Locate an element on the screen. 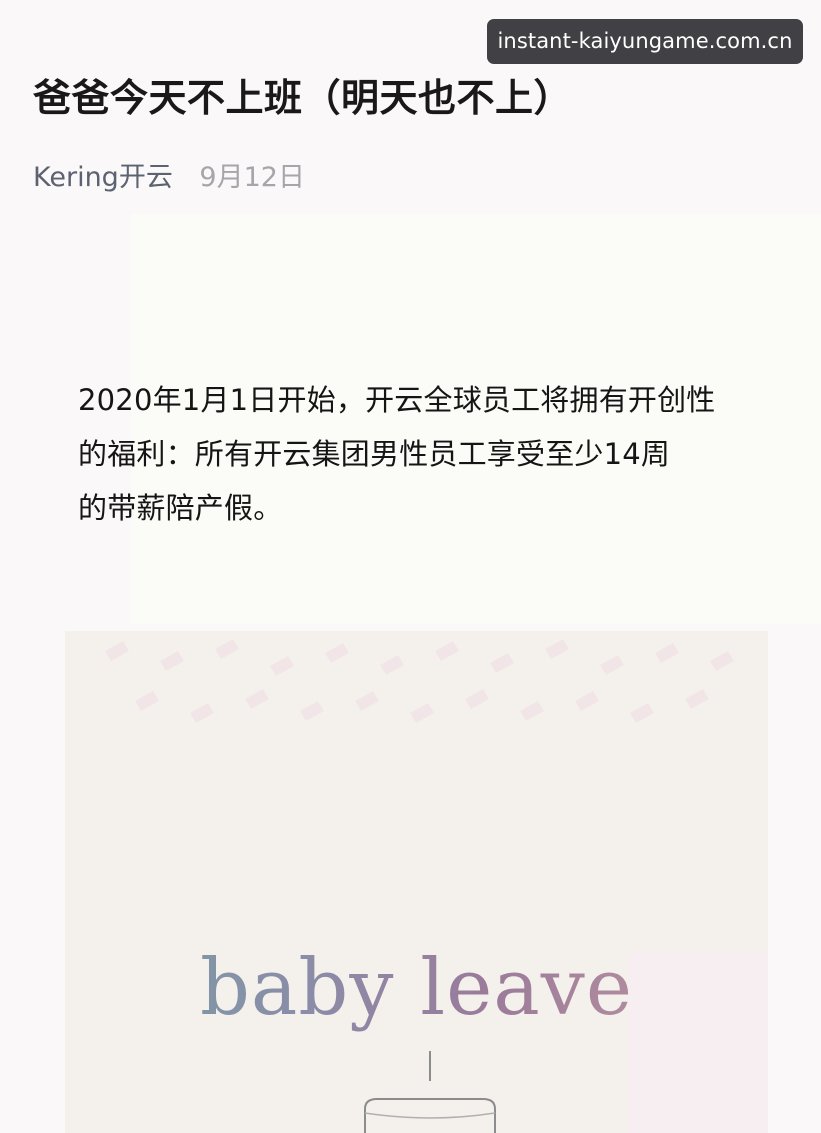  poster-pattern is located at coordinates (419, 681).